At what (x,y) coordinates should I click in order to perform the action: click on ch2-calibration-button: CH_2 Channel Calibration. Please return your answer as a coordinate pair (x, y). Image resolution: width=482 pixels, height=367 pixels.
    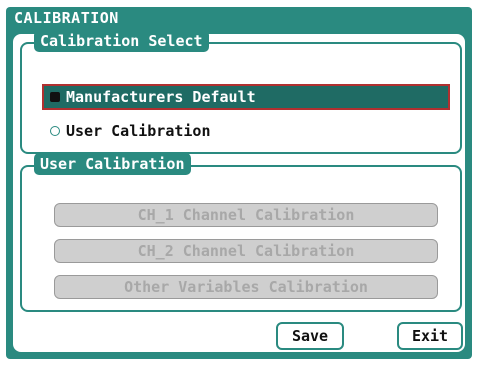
    Looking at the image, I should click on (246, 251).